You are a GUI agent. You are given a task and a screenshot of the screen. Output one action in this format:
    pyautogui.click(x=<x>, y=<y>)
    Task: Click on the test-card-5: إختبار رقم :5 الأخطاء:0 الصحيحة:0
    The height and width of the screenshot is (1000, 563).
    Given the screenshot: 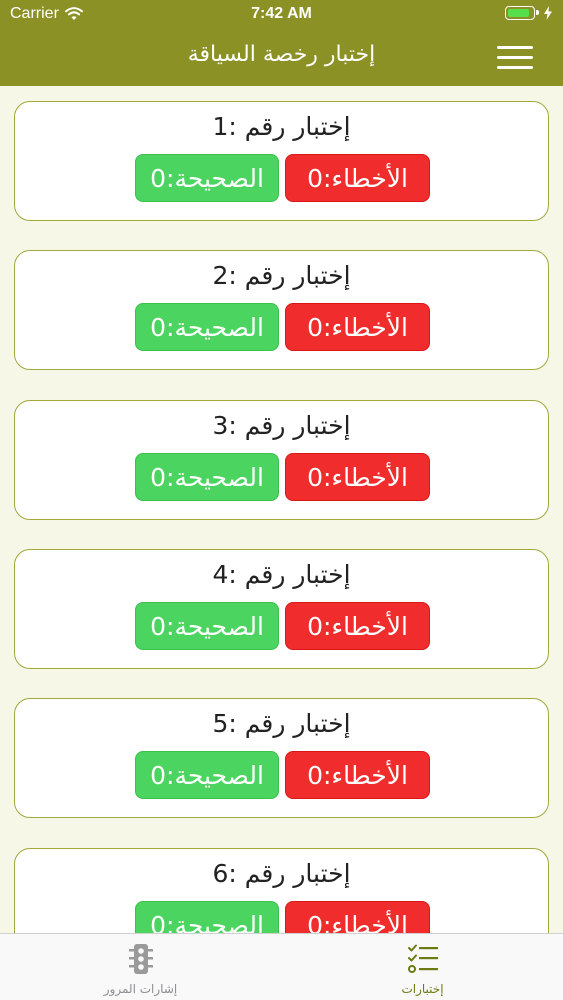 What is the action you would take?
    pyautogui.click(x=281, y=758)
    